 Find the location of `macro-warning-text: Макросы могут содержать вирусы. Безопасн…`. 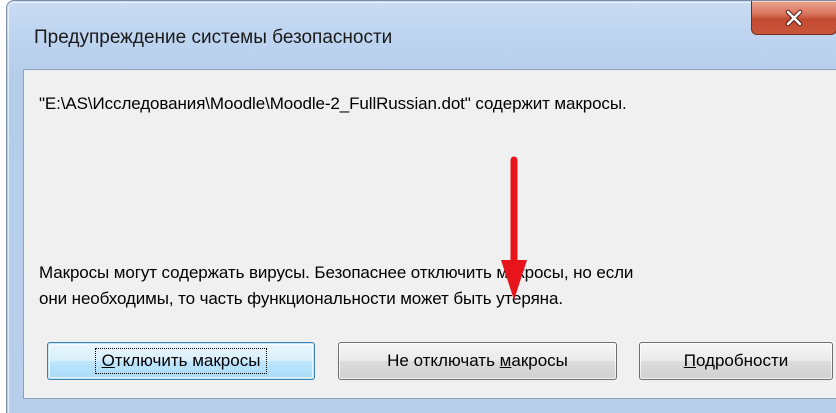

macro-warning-text: Макросы могут содержать вирусы. Безопасн… is located at coordinates (437, 286).